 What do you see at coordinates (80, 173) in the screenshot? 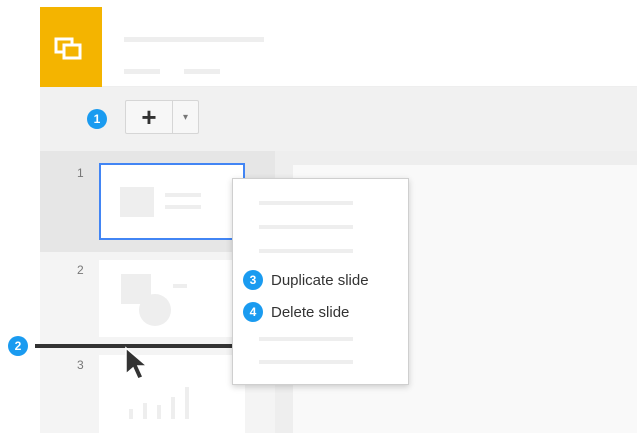
I see `slide-number: 1` at bounding box center [80, 173].